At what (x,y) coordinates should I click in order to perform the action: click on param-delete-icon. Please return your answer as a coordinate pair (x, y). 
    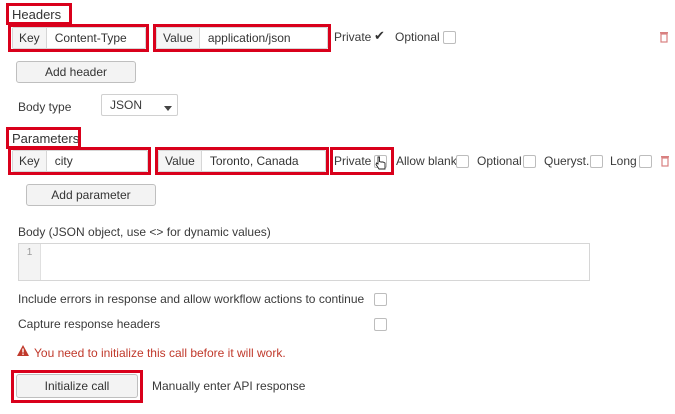
    Looking at the image, I should click on (665, 161).